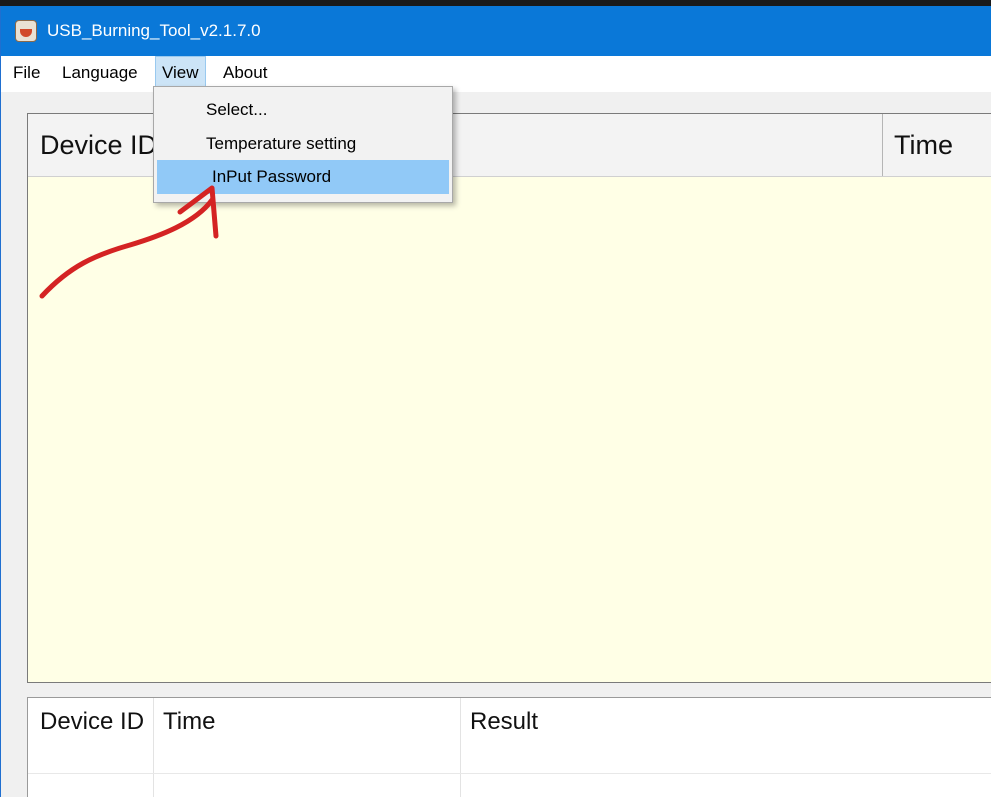 The height and width of the screenshot is (797, 991). I want to click on column-divider, so click(882, 145).